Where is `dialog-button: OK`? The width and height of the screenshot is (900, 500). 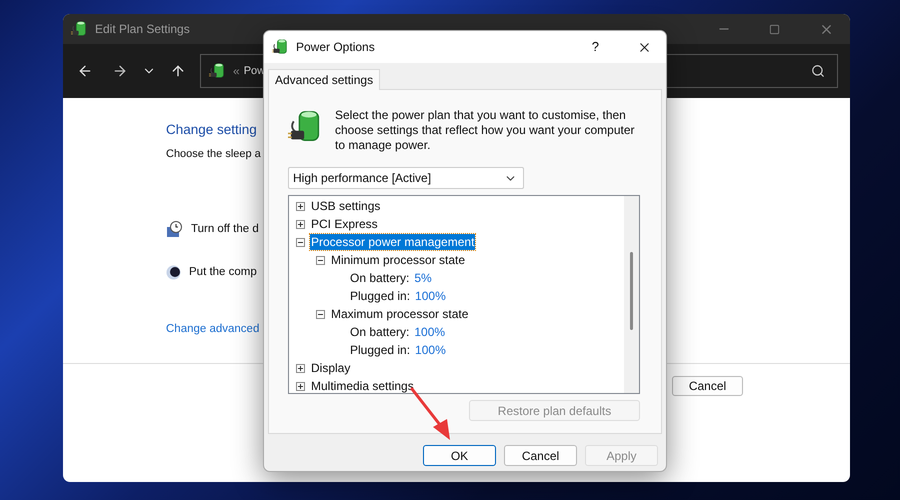 dialog-button: OK is located at coordinates (459, 455).